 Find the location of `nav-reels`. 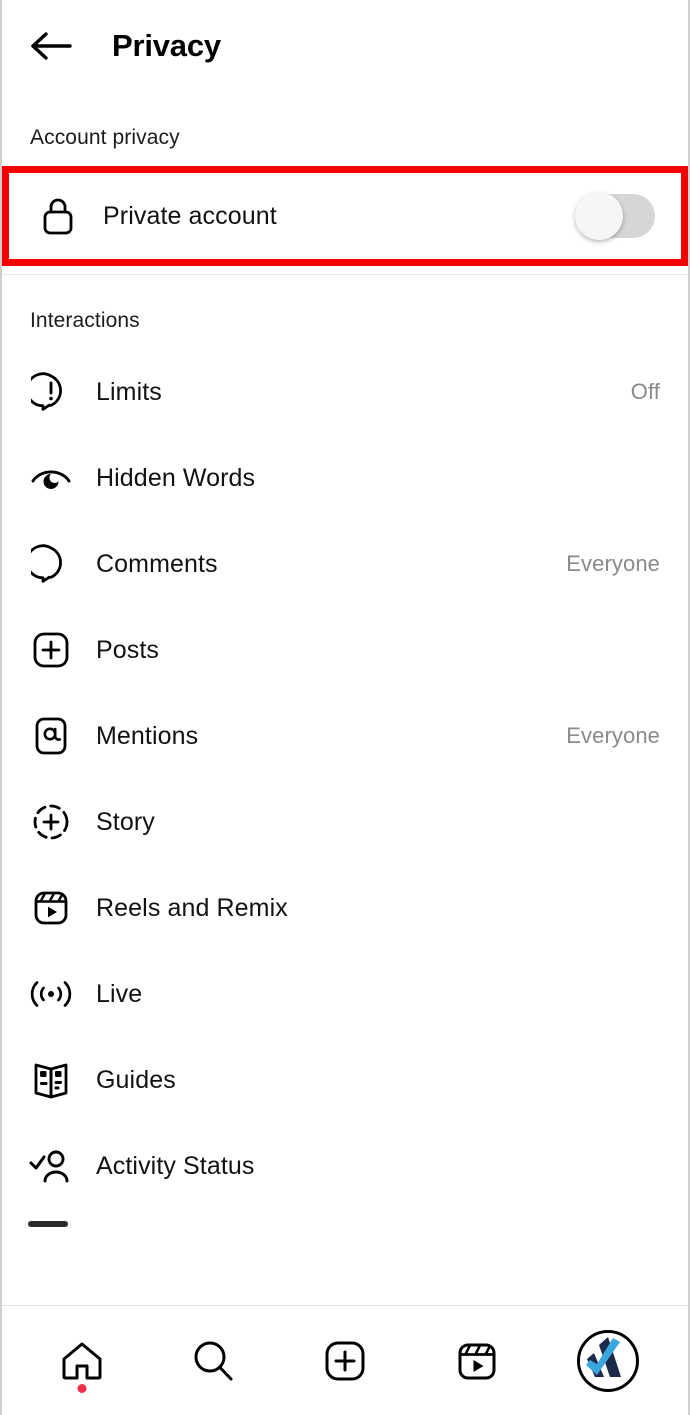

nav-reels is located at coordinates (477, 1361).